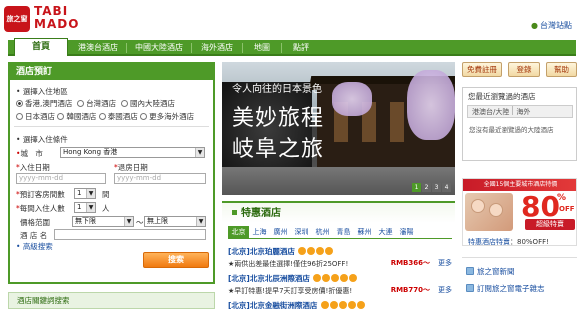 This screenshot has height=309, width=580. Describe the element at coordinates (217, 48) in the screenshot. I see `nav-item-overseas-hotels: 海外酒店` at that location.